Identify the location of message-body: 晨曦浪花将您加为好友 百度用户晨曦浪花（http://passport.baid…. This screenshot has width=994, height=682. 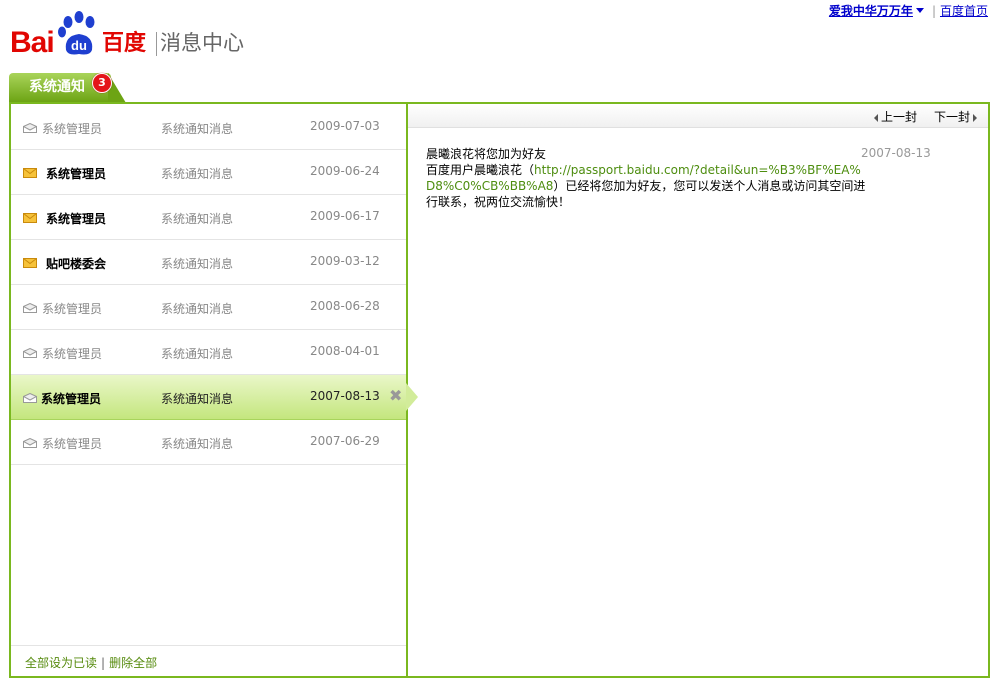
(646, 178).